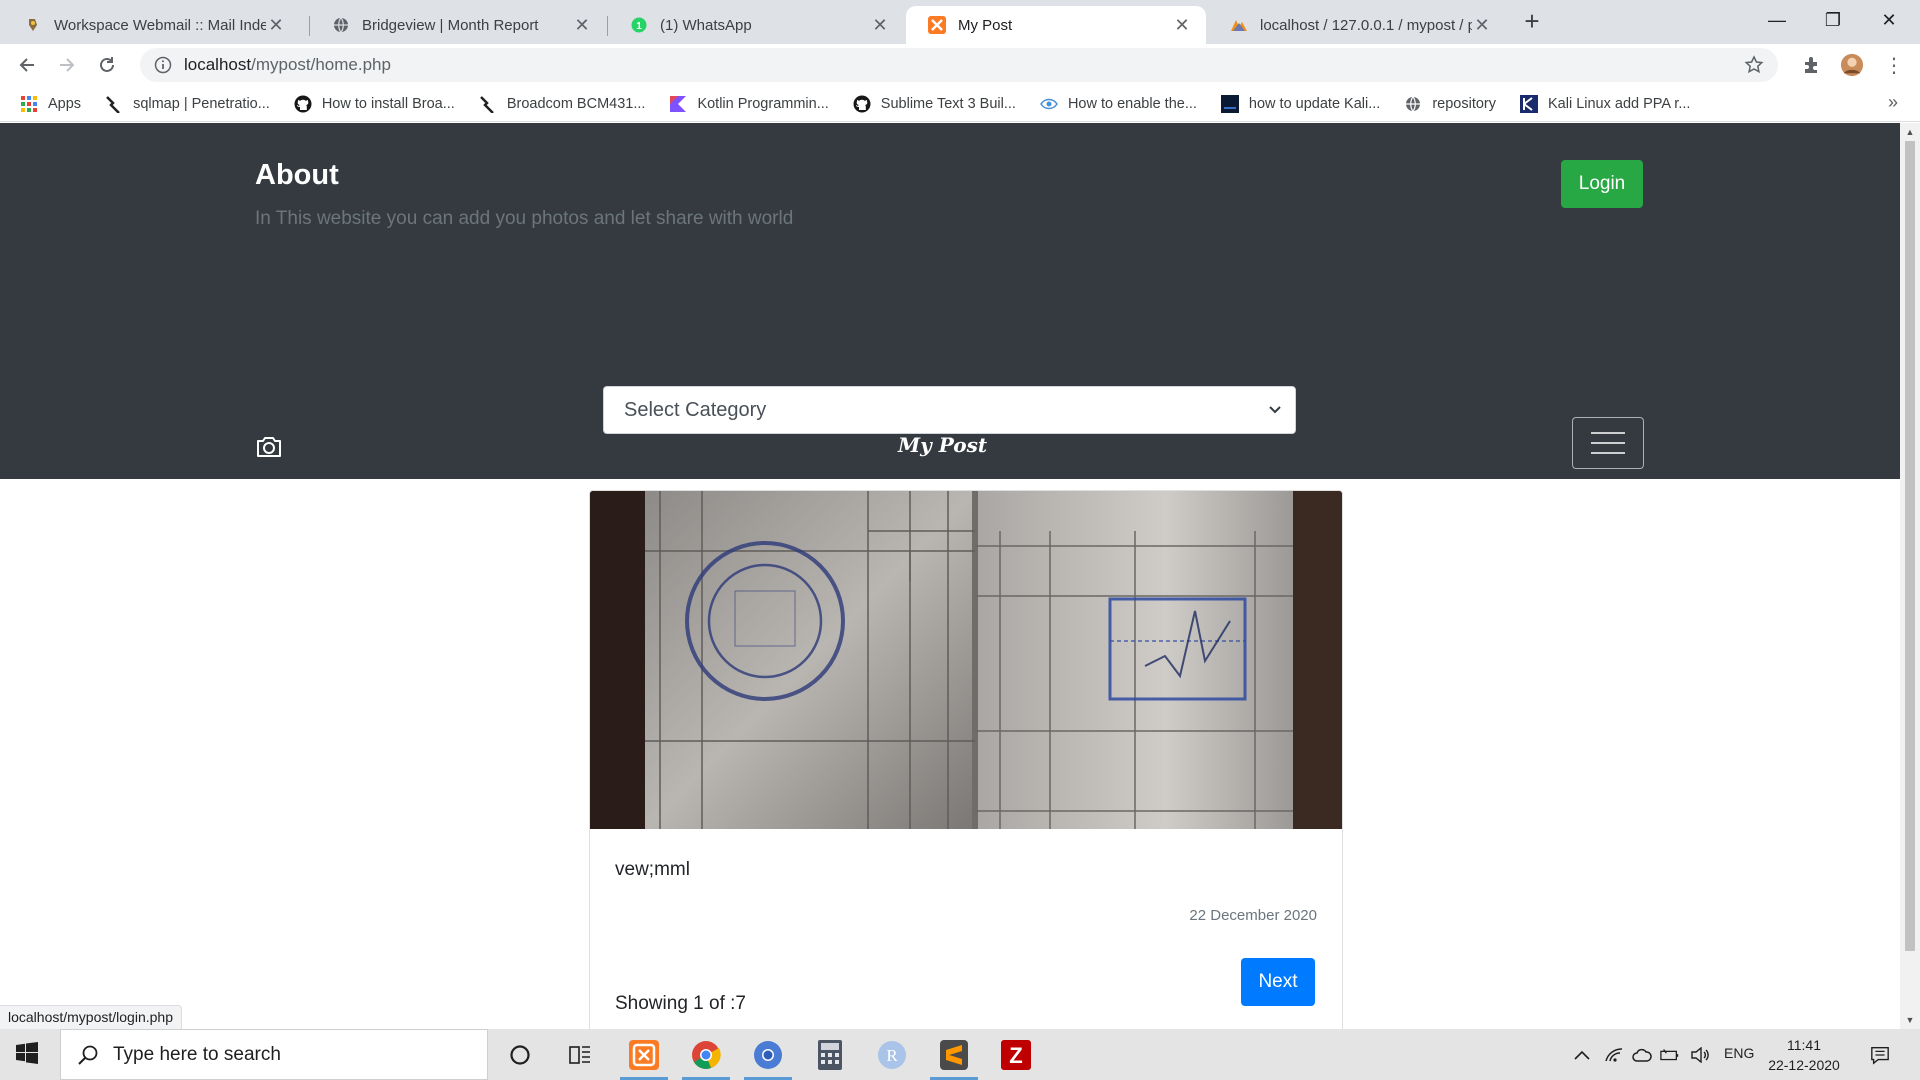  What do you see at coordinates (1056, 25) in the screenshot?
I see `tab-my-post: My Post ✕` at bounding box center [1056, 25].